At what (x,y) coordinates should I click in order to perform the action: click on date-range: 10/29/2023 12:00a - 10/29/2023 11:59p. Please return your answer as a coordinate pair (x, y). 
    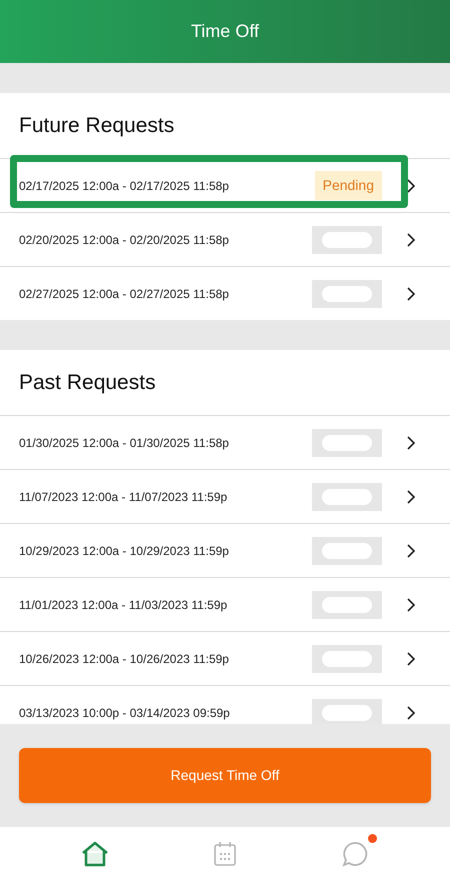
    Looking at the image, I should click on (124, 551).